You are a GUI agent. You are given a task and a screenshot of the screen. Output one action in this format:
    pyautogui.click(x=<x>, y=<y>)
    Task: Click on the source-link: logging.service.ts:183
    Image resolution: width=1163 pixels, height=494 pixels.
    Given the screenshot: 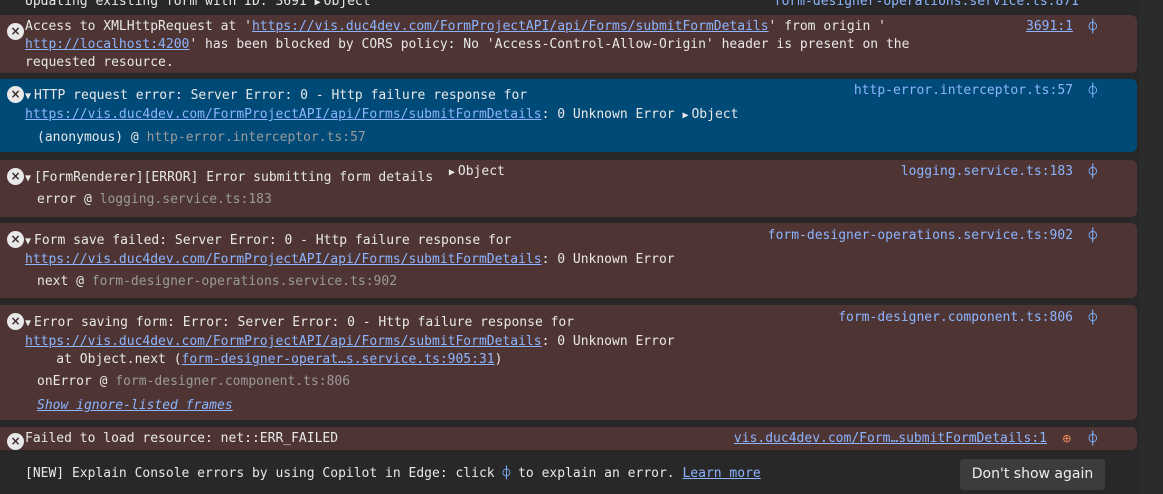 What is the action you would take?
    pyautogui.click(x=987, y=172)
    